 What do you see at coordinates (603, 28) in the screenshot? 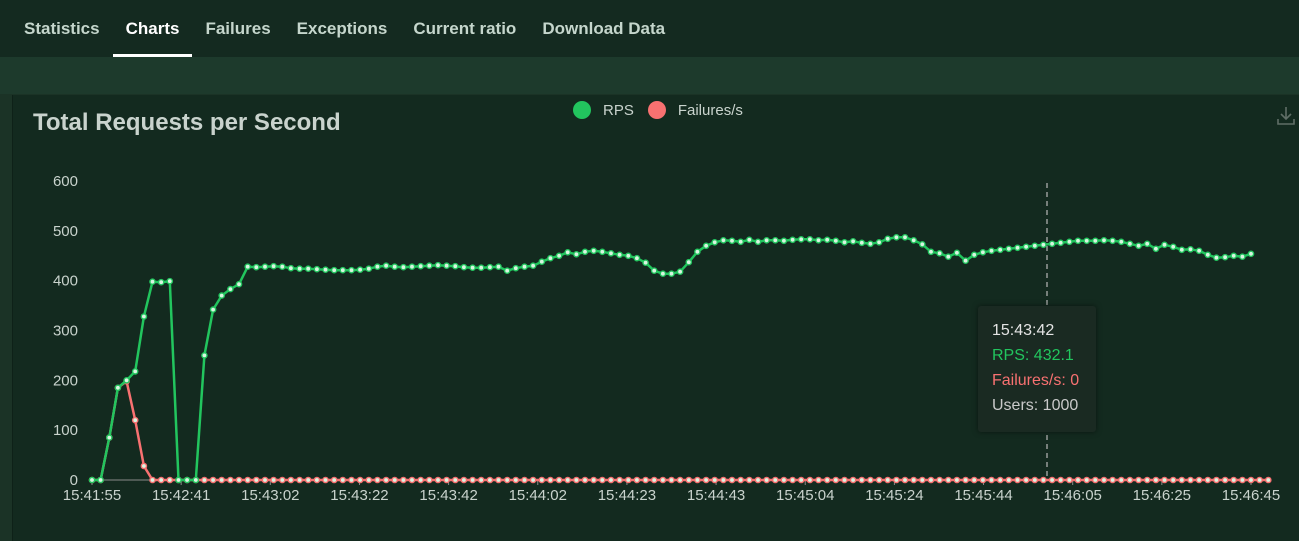
I see `tab-download-data: Download Data` at bounding box center [603, 28].